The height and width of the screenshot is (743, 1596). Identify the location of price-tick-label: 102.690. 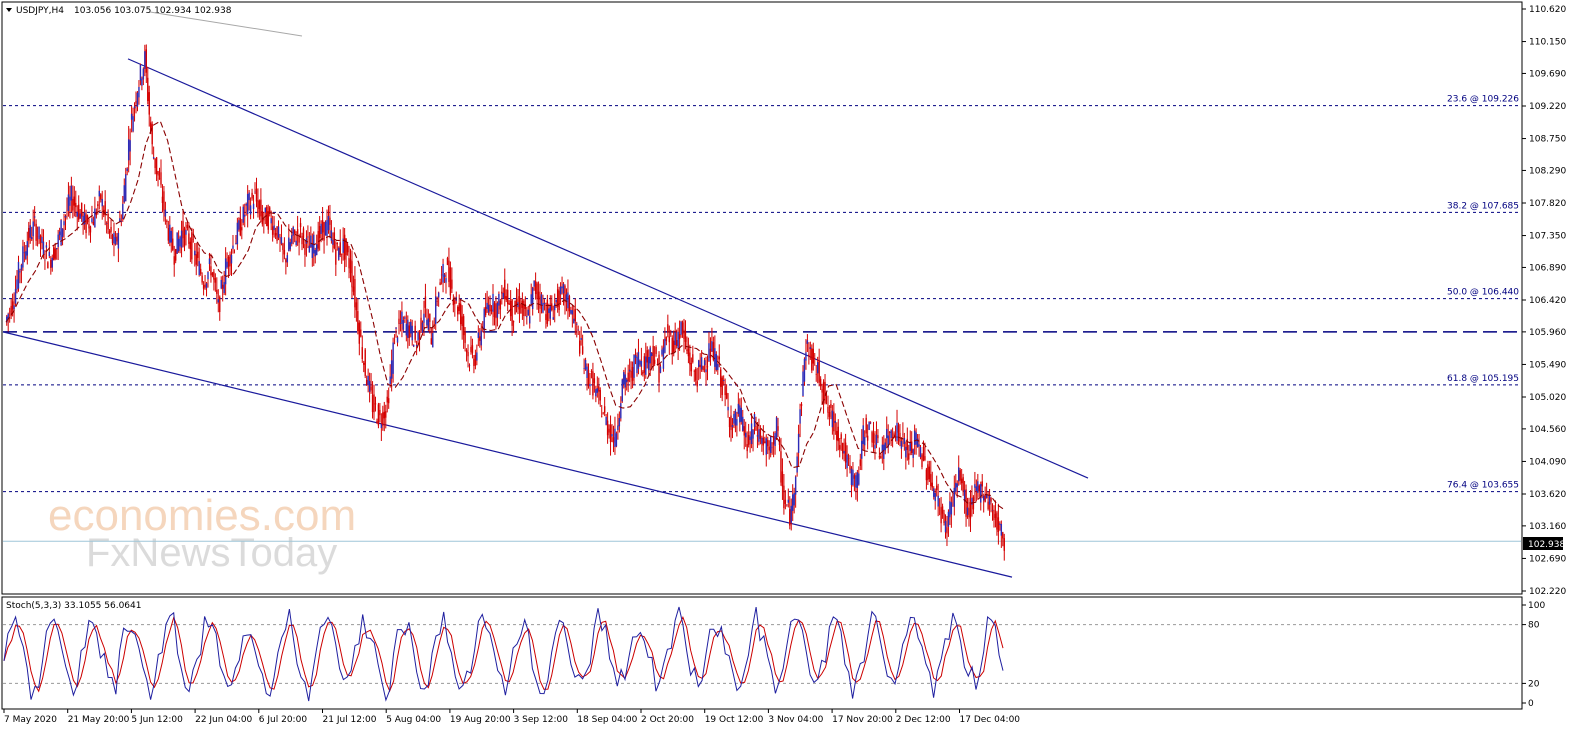
(1547, 559).